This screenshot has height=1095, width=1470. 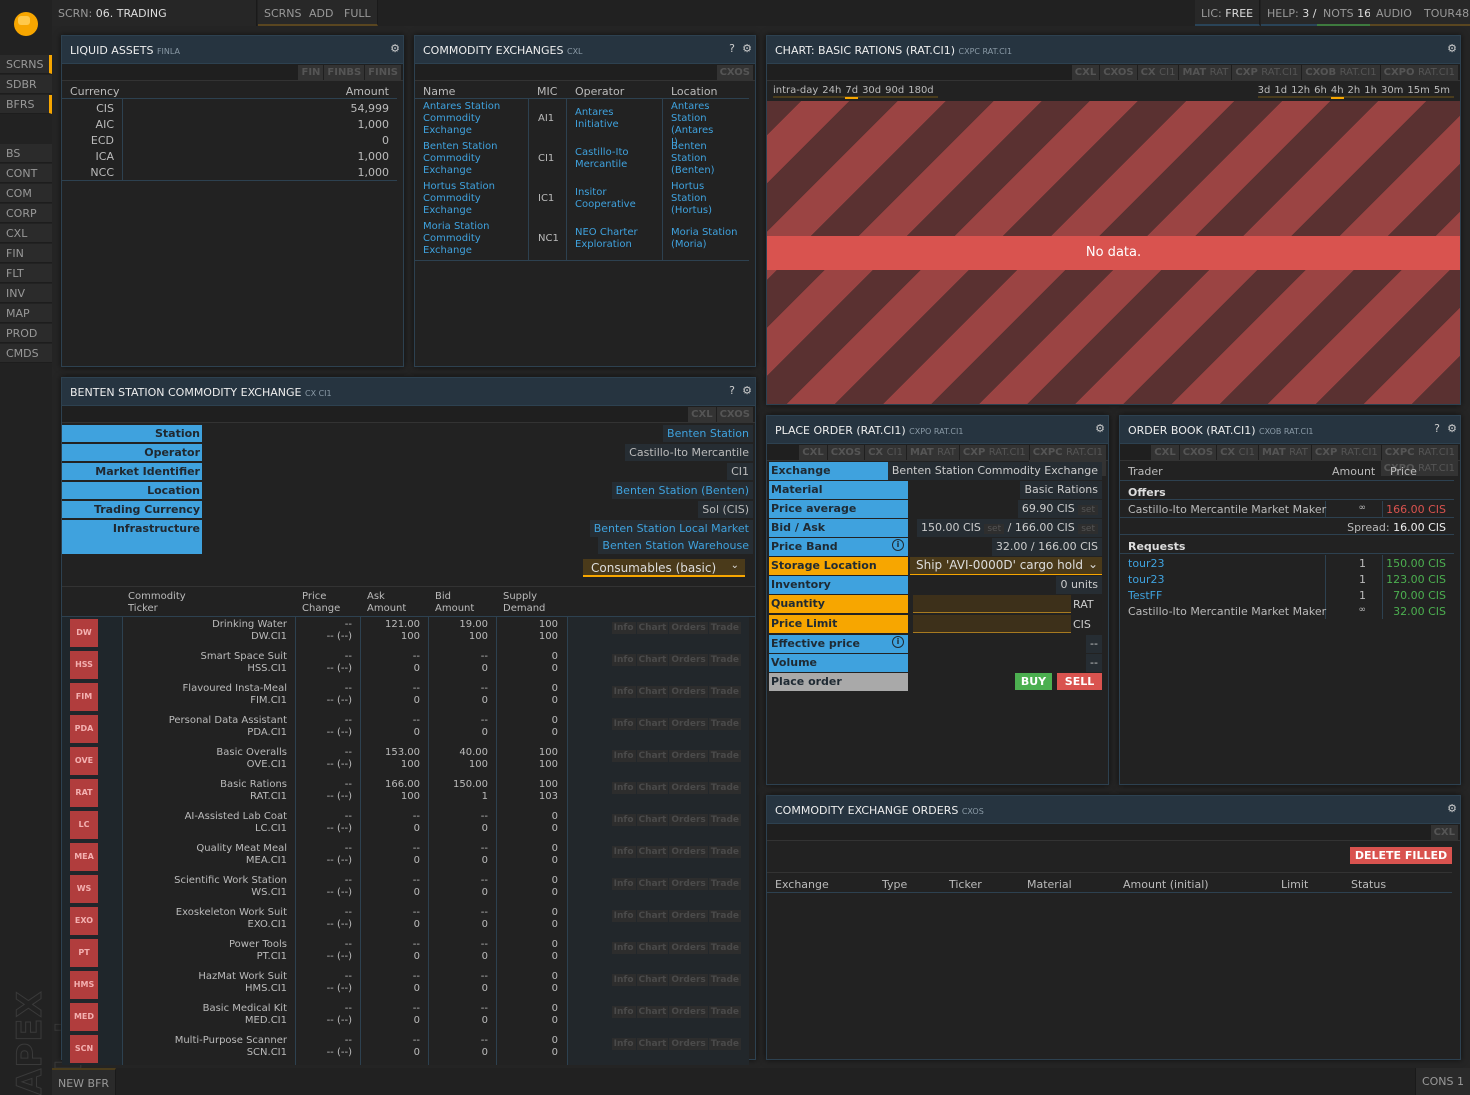 I want to click on range-option: 30d, so click(x=871, y=91).